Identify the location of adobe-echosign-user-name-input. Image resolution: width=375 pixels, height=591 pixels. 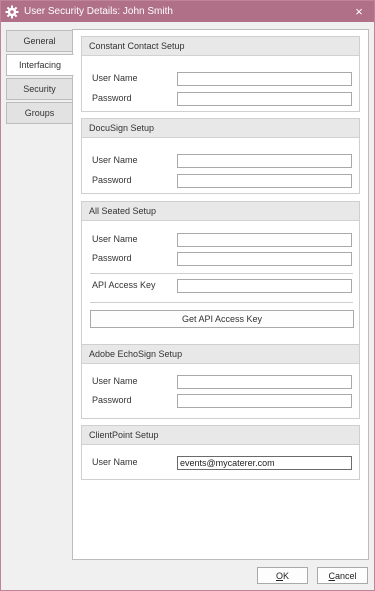
(264, 382).